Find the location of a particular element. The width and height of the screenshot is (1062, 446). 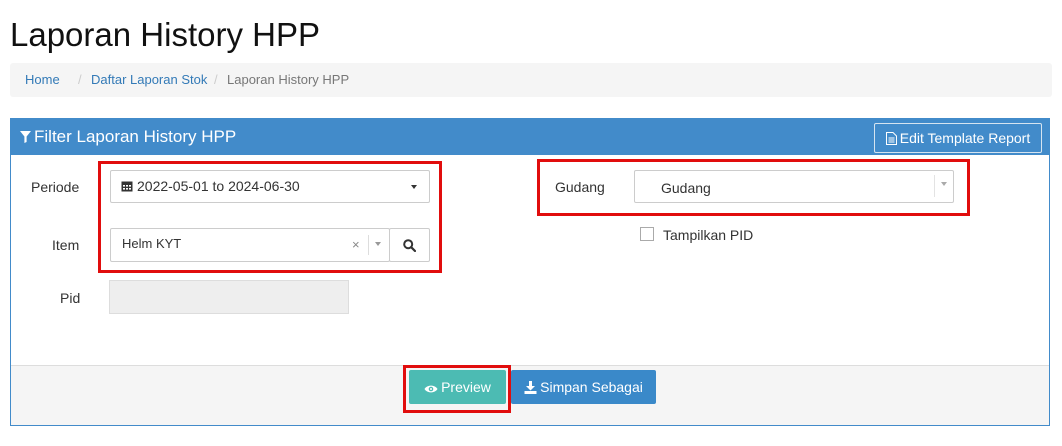

breadcrumb-daftar-laporan-stok-link: Daftar Laporan Stok is located at coordinates (149, 79).